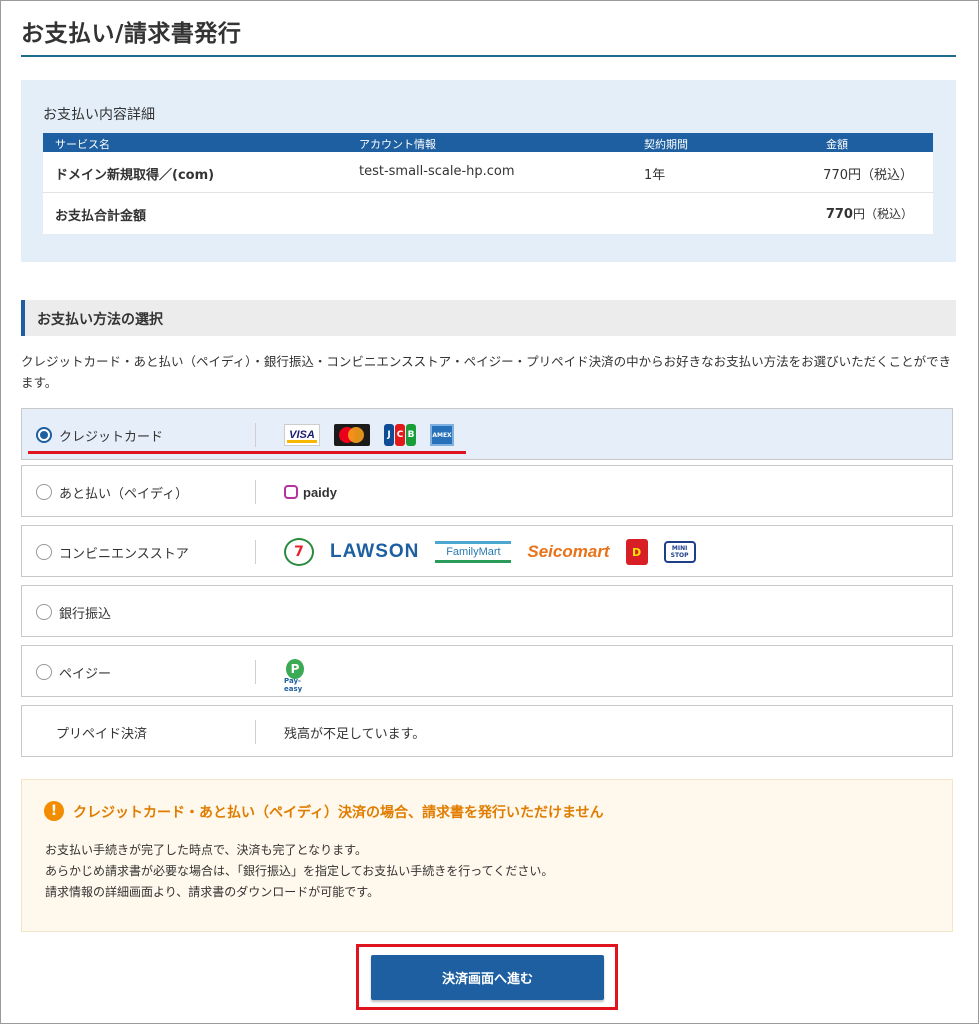  Describe the element at coordinates (100, 320) in the screenshot. I see `payment-method-heading-text: お支払い方法の選択` at that location.